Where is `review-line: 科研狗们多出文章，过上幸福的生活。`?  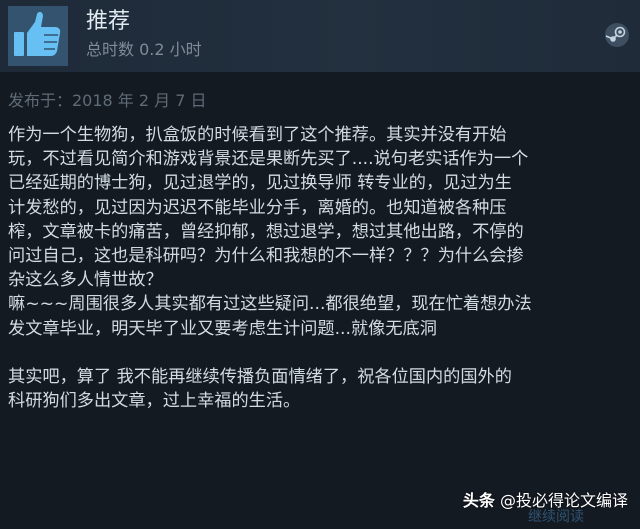 review-line: 科研狗们多出文章，过上幸福的生活。 is located at coordinates (154, 401).